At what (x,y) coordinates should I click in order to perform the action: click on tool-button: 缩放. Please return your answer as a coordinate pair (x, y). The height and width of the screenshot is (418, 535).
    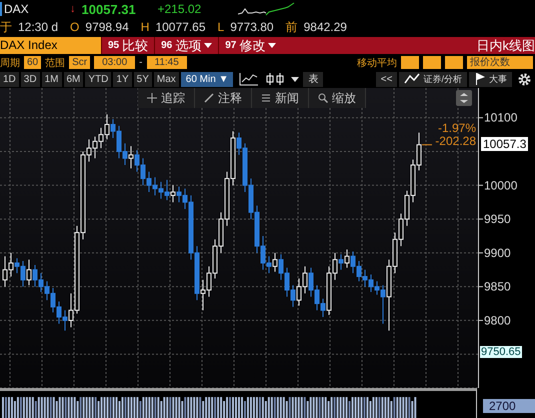
    Looking at the image, I should click on (337, 98).